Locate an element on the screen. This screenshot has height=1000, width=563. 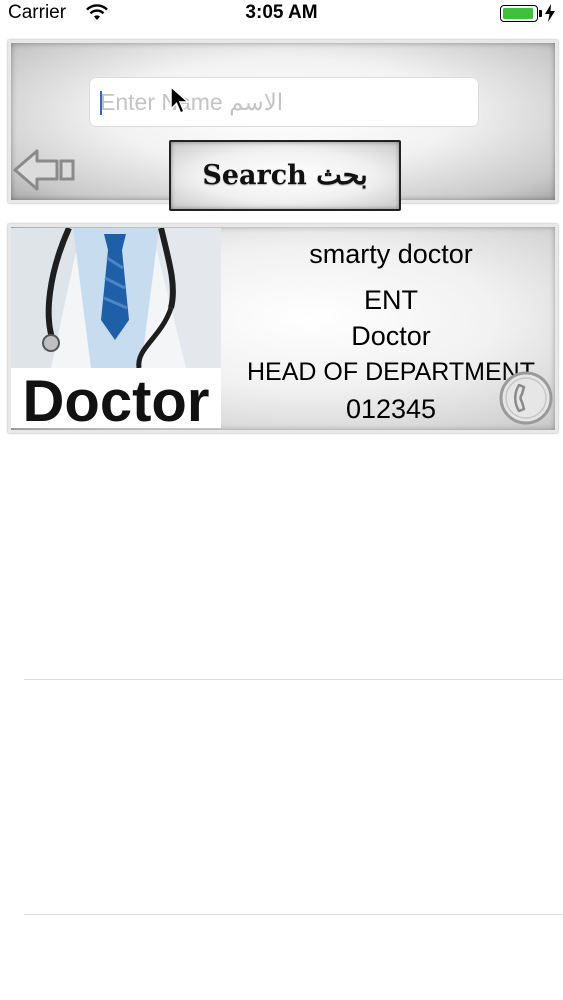
doctor-title: Doctor is located at coordinates (391, 336).